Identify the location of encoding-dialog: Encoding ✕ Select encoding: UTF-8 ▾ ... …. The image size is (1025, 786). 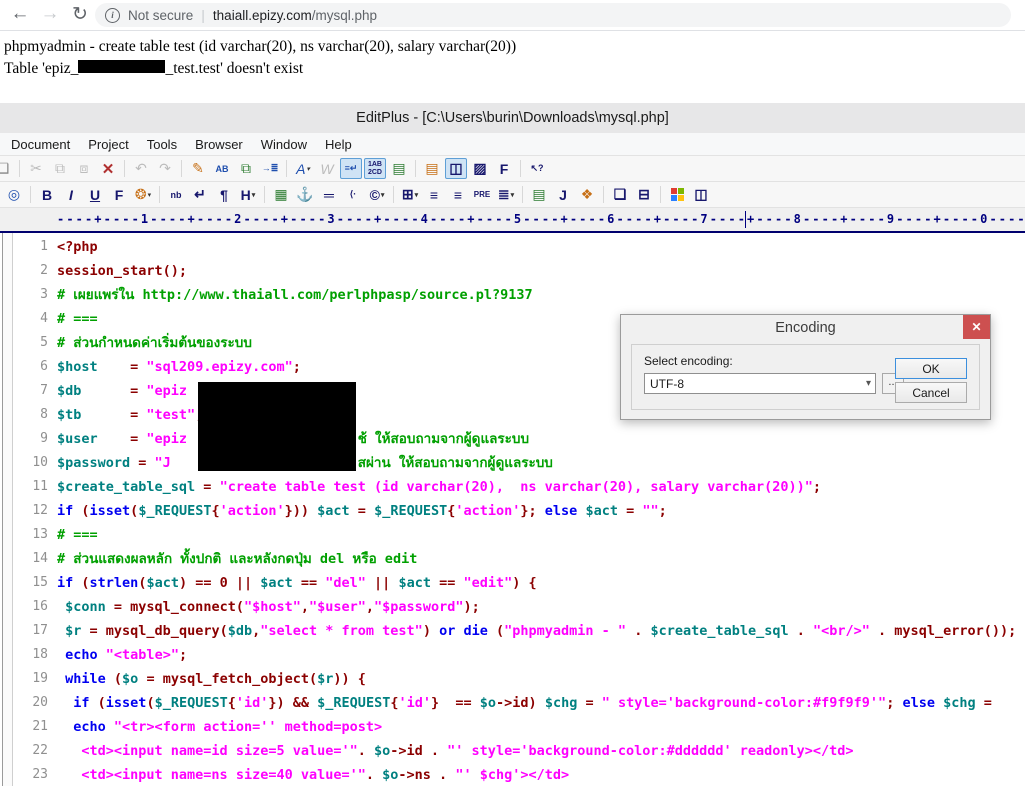
(805, 367).